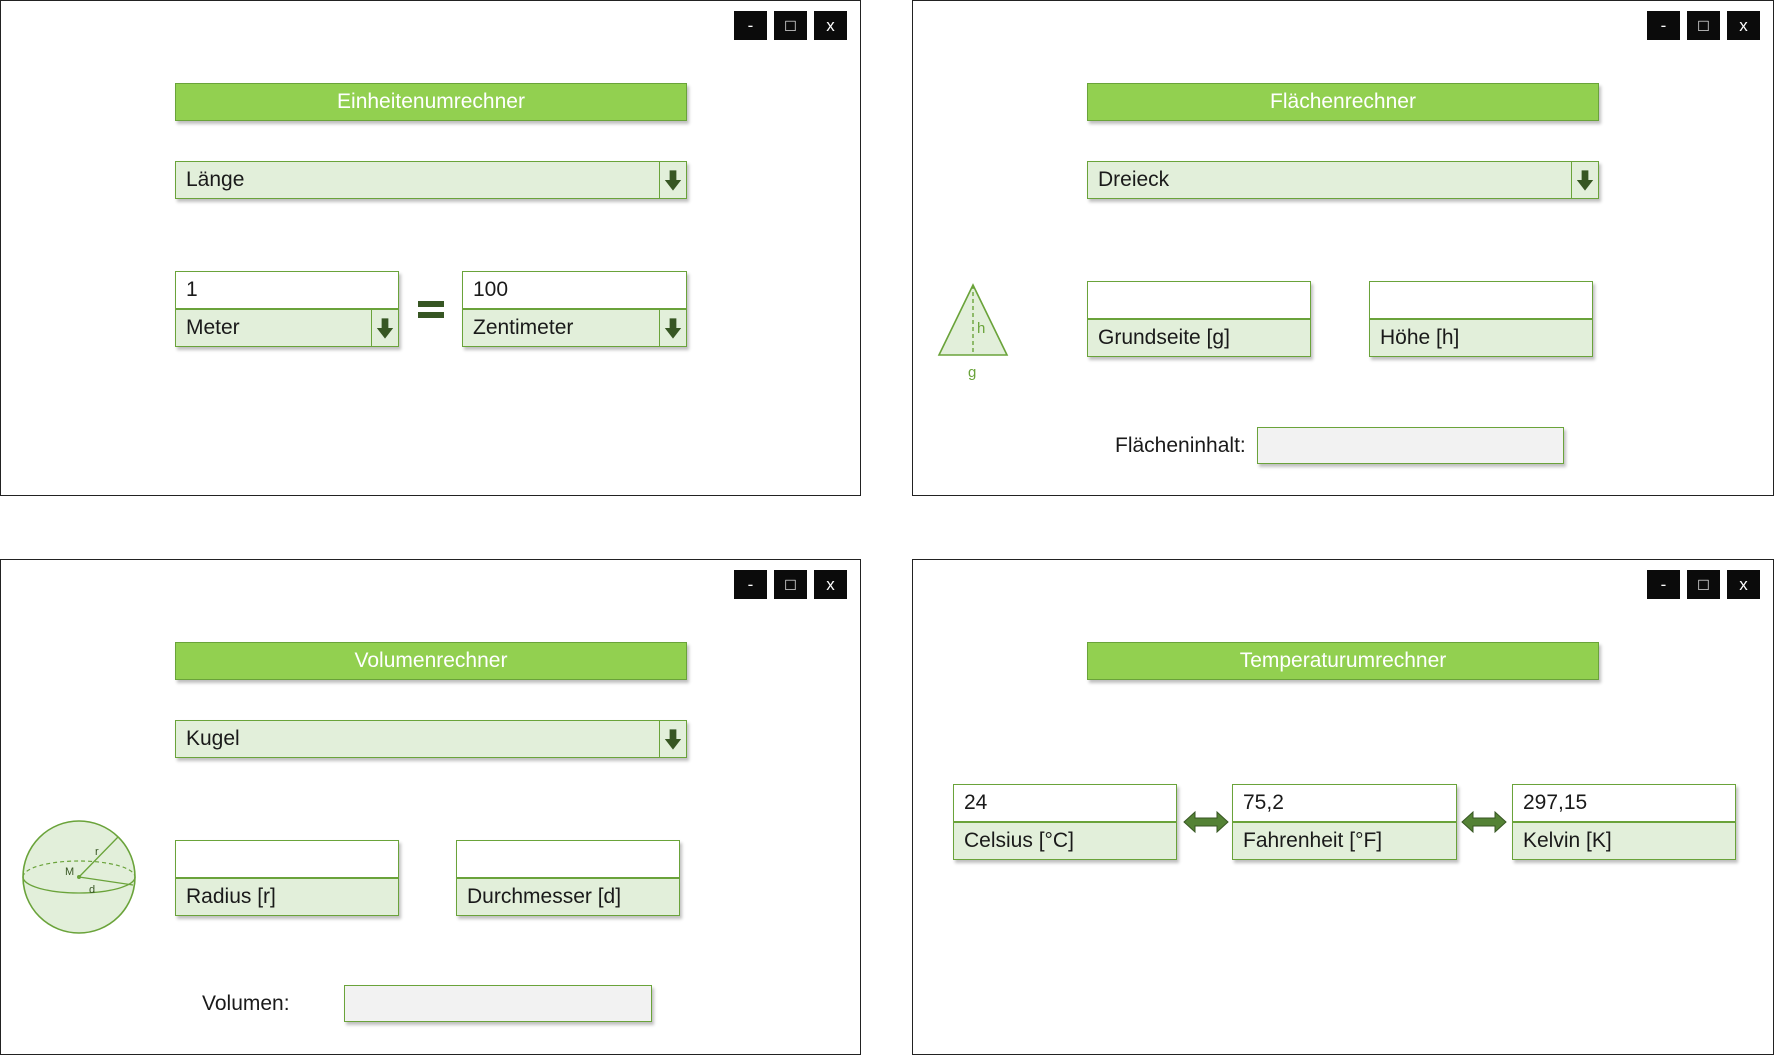  I want to click on area-result-label: Flächeninhalt:, so click(1180, 445).